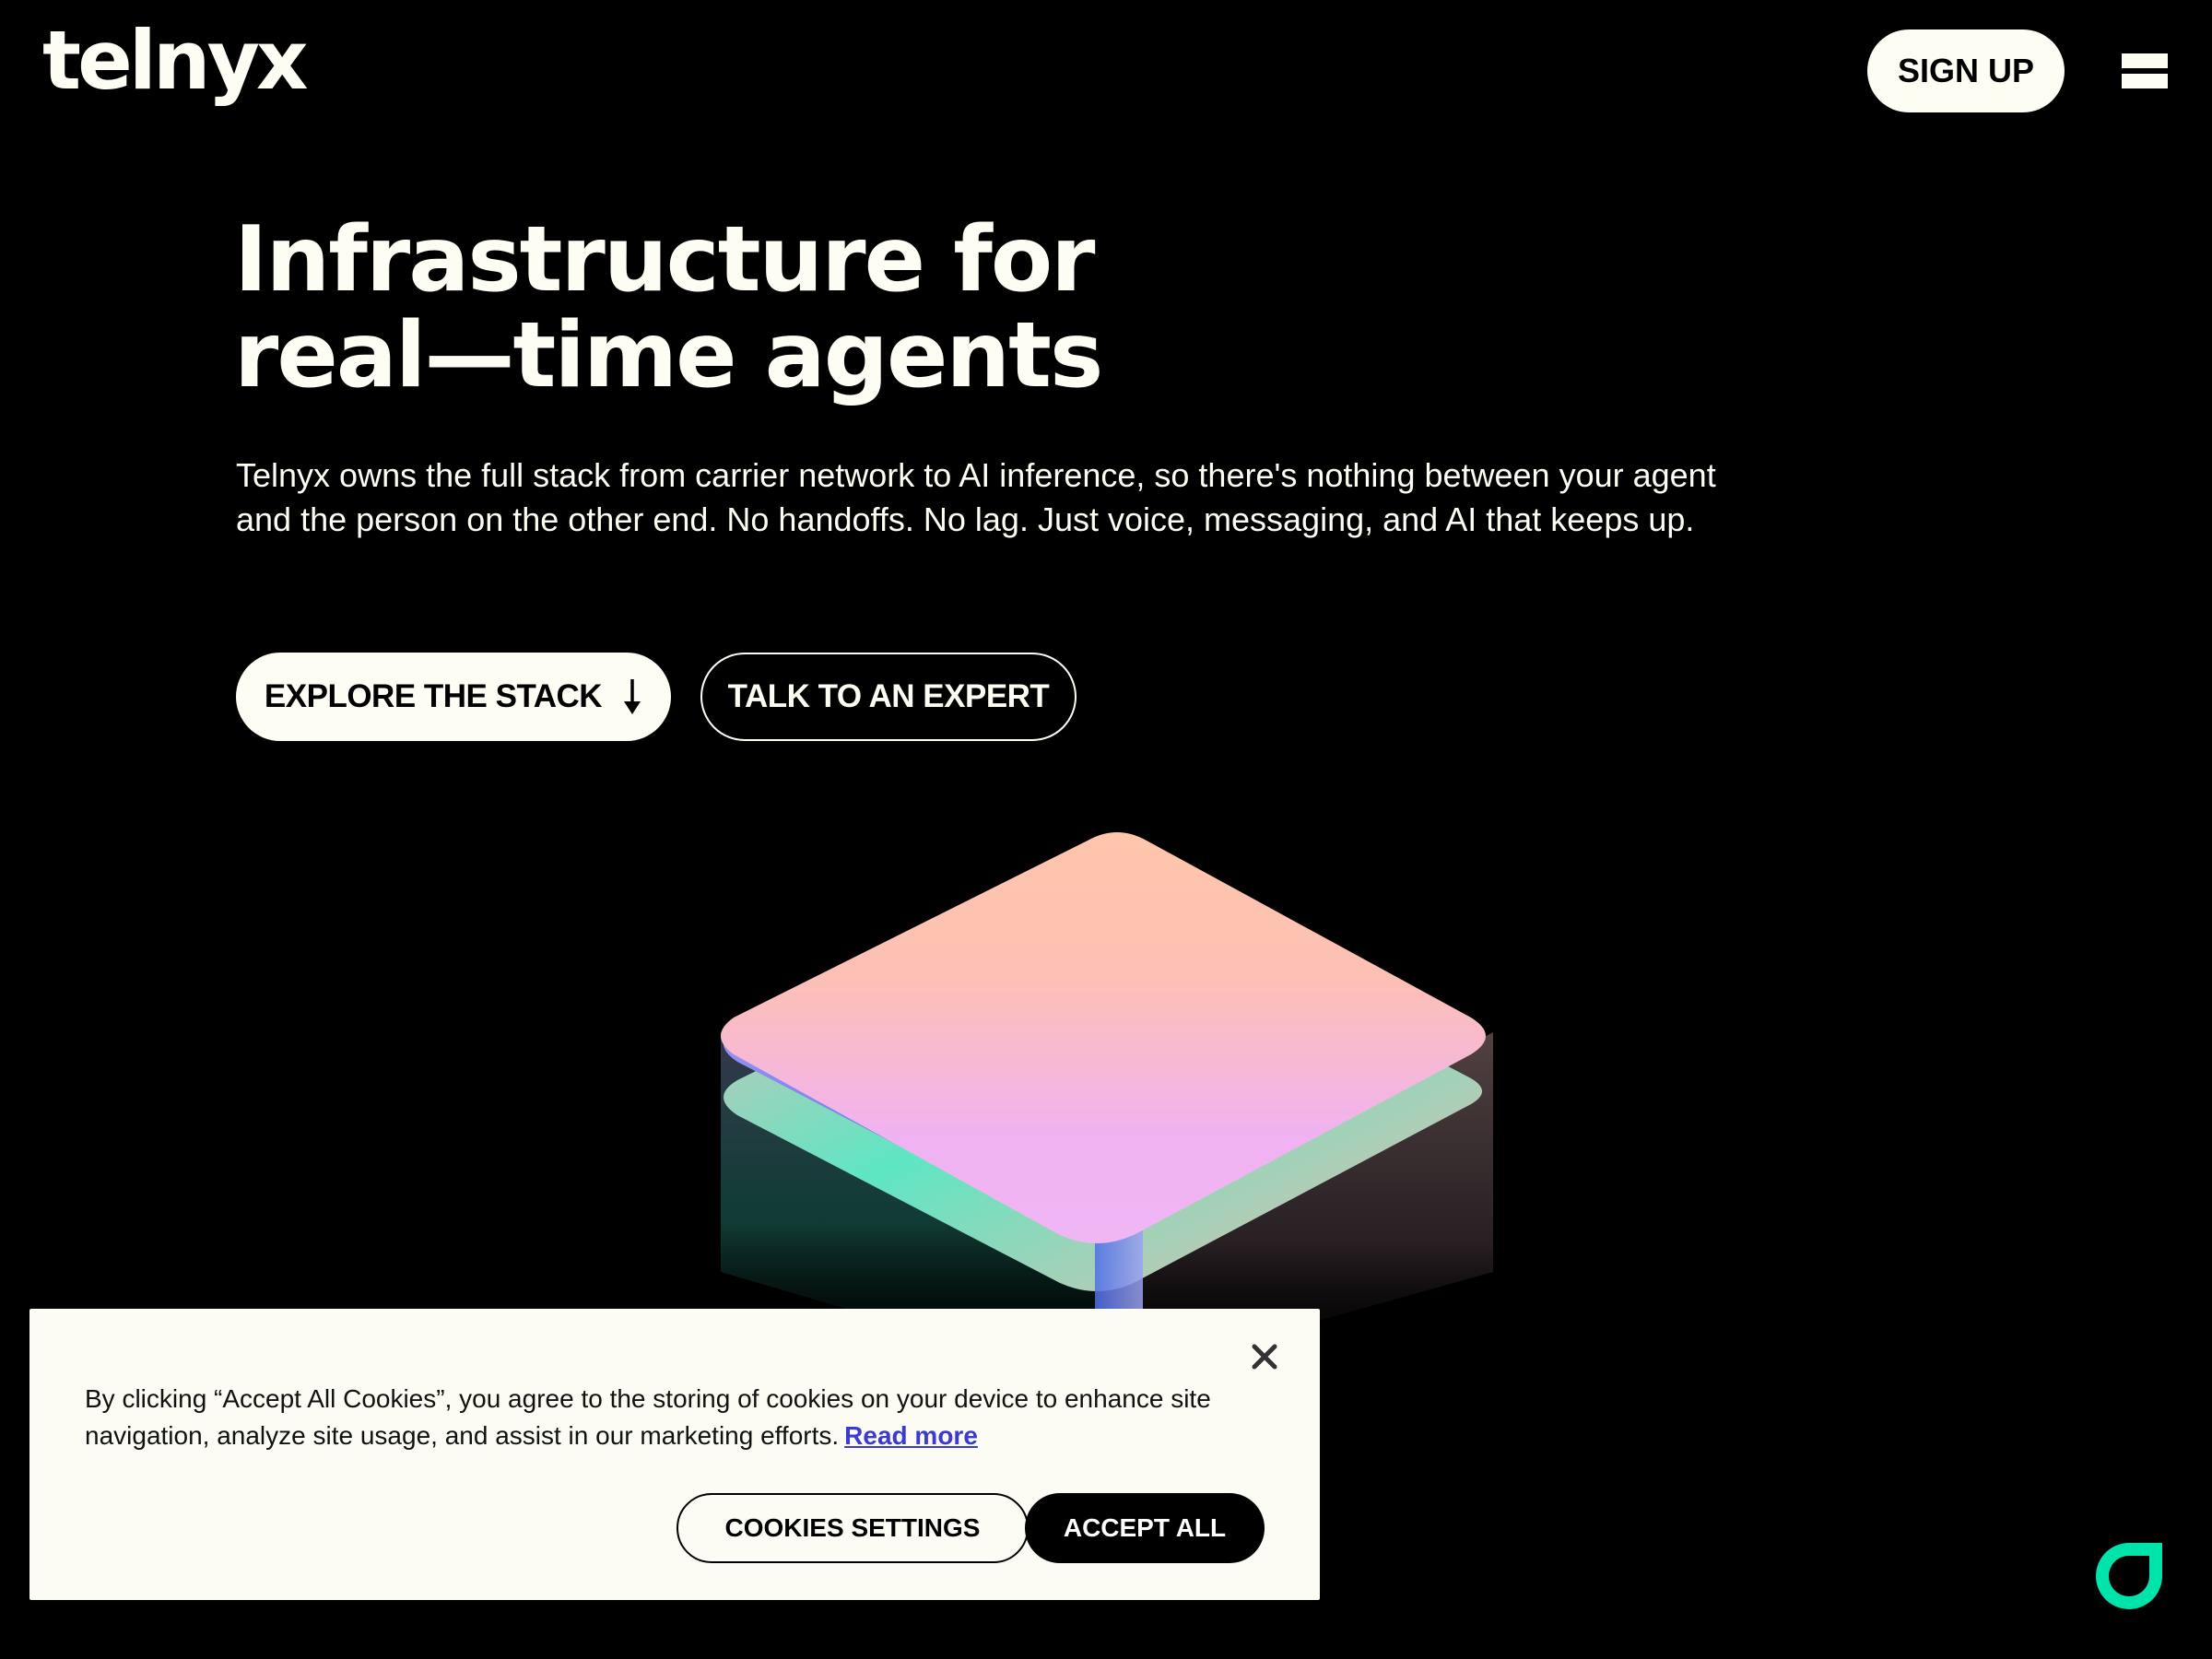 The height and width of the screenshot is (1659, 2212). What do you see at coordinates (853, 1528) in the screenshot?
I see `cookies-settings-button: COOKIES SETTINGS` at bounding box center [853, 1528].